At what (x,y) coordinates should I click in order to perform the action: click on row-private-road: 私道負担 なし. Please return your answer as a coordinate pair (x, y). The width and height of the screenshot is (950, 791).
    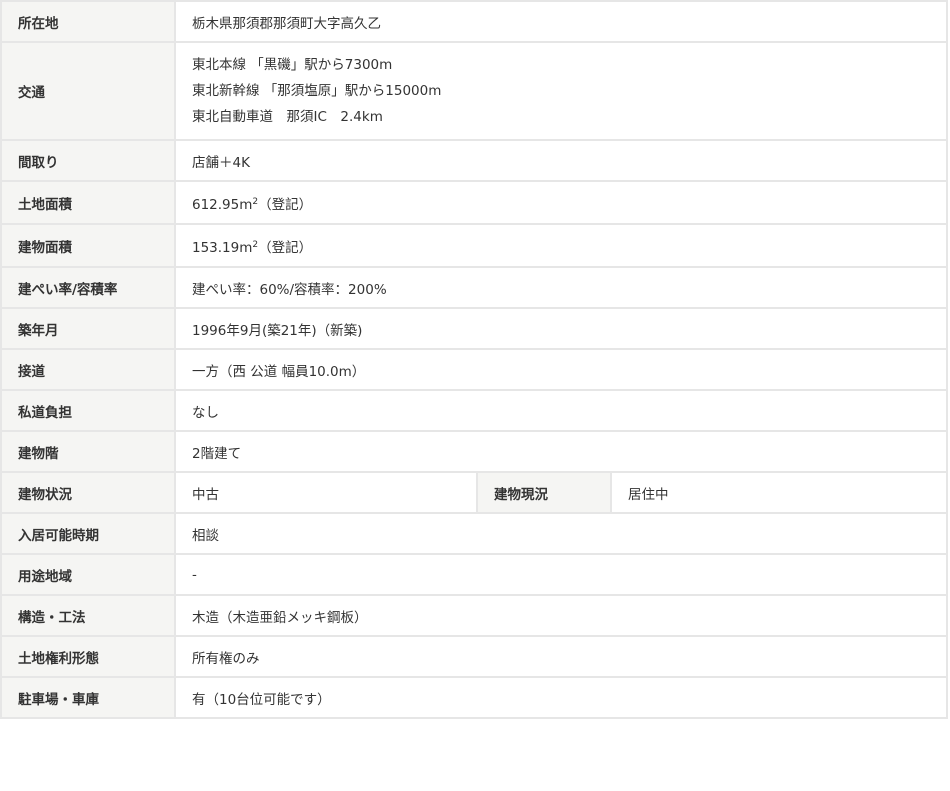
    Looking at the image, I should click on (474, 410).